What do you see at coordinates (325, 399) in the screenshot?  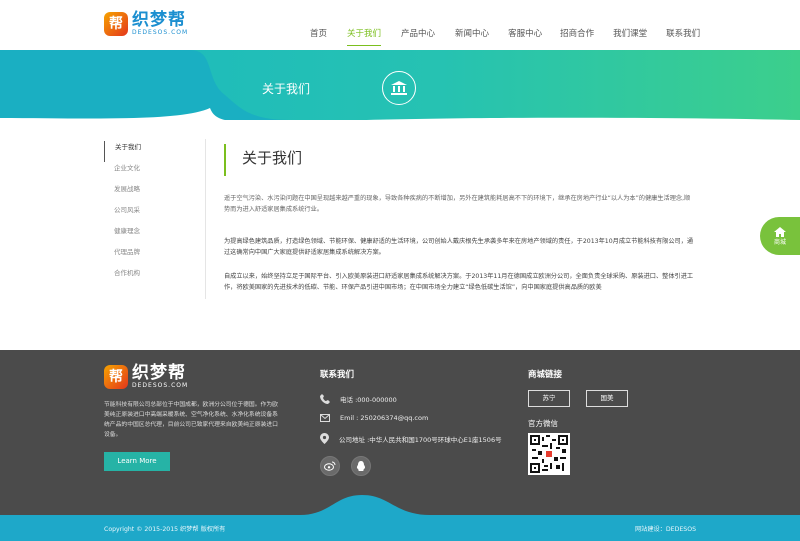 I see `phone-icon` at bounding box center [325, 399].